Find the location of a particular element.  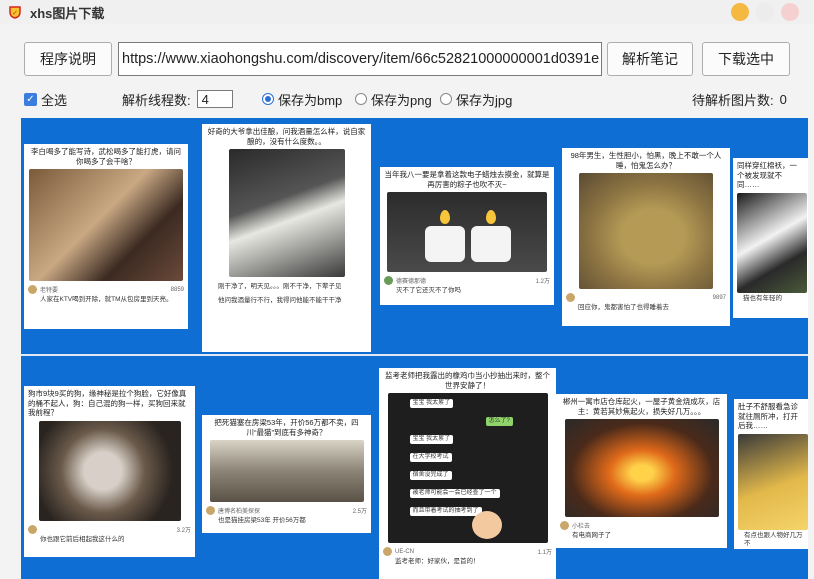

select-all-label: 全选 is located at coordinates (54, 100).